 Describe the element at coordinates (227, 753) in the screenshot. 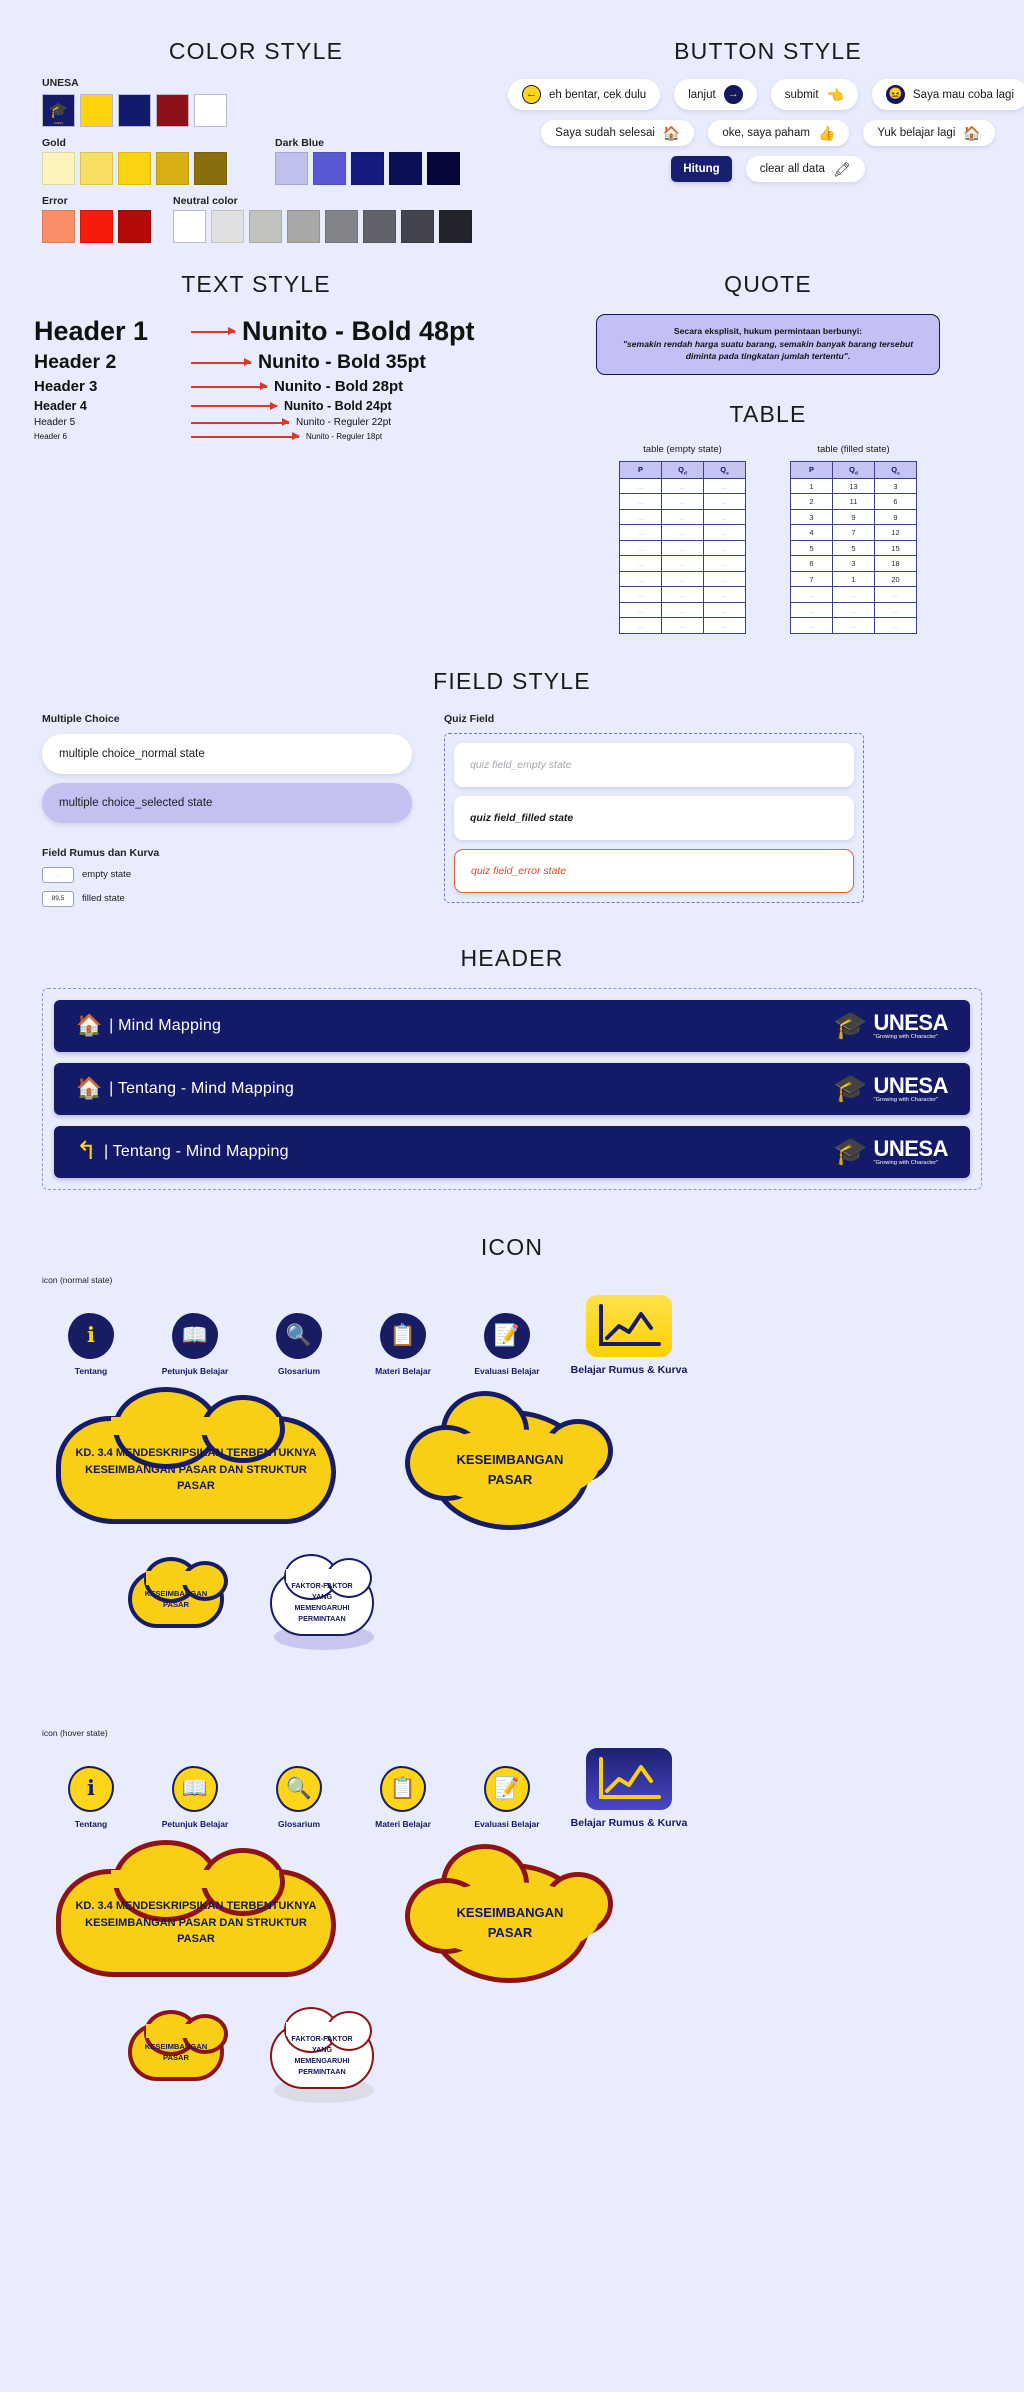

I see `multiple-choice-normal: multiple choice_normal state` at that location.